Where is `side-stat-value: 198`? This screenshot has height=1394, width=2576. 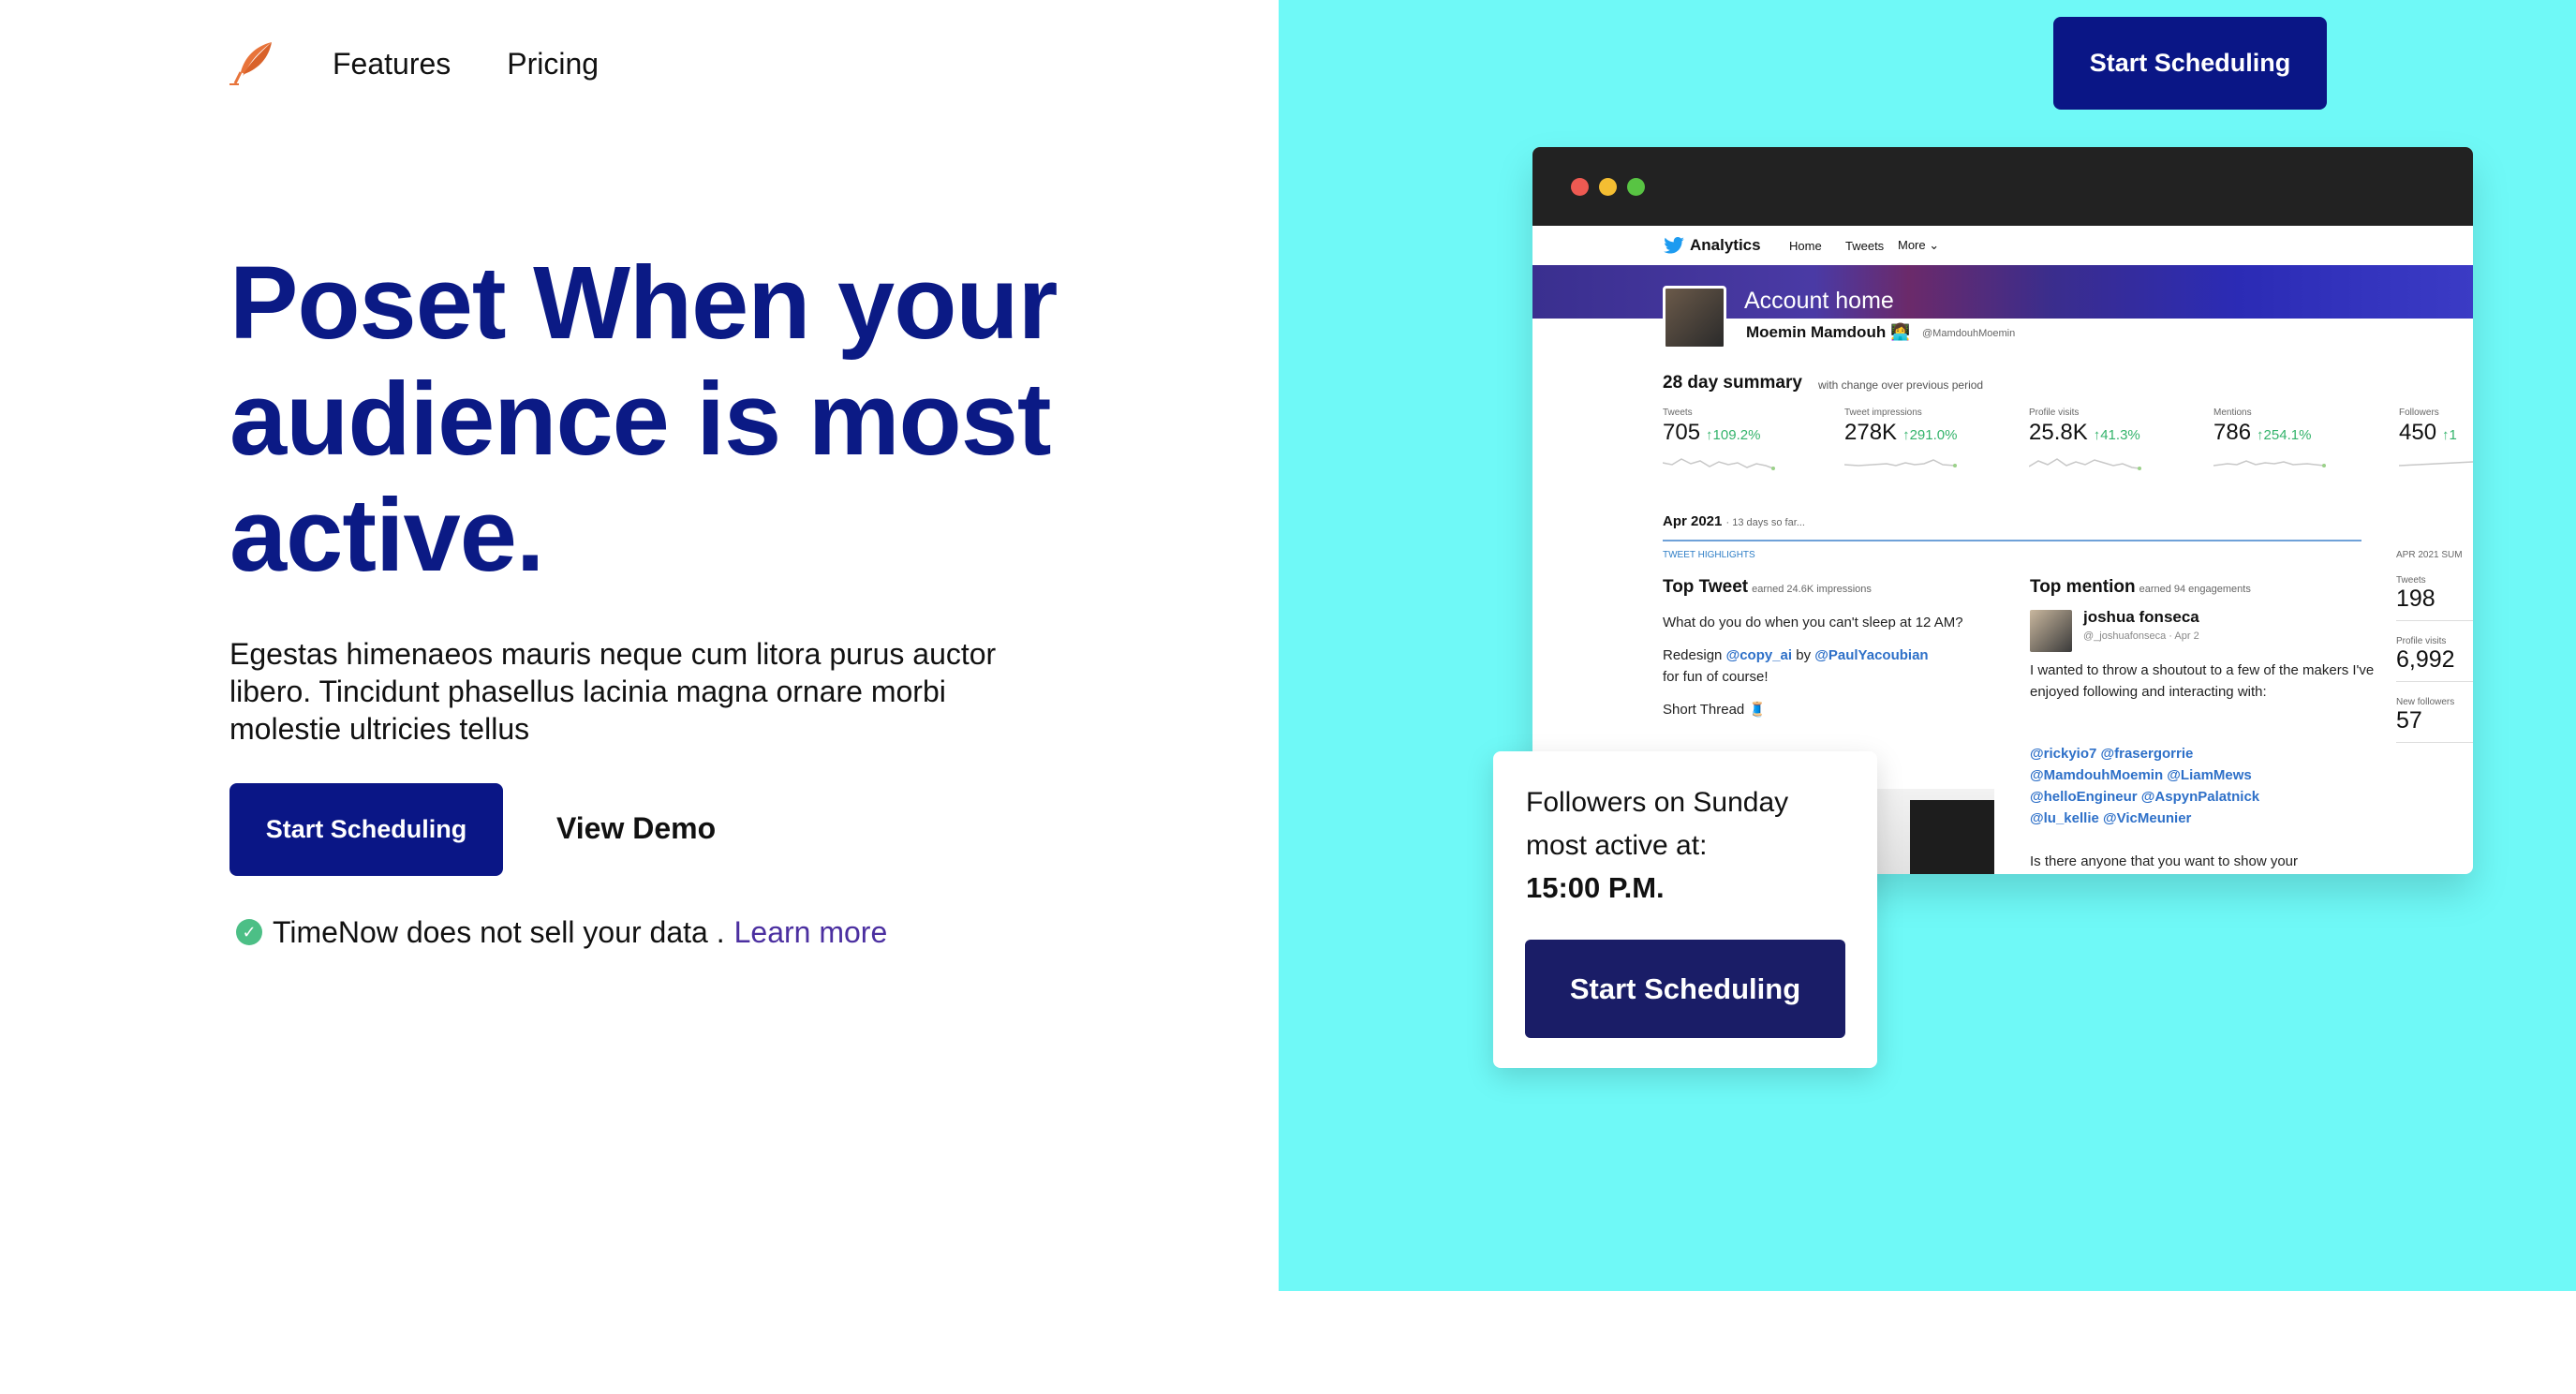 side-stat-value: 198 is located at coordinates (2434, 603).